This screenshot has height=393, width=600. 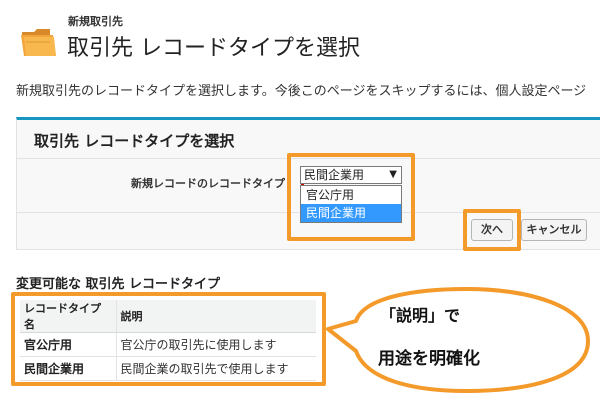 What do you see at coordinates (492, 230) in the screenshot?
I see `next-button: 次へ` at bounding box center [492, 230].